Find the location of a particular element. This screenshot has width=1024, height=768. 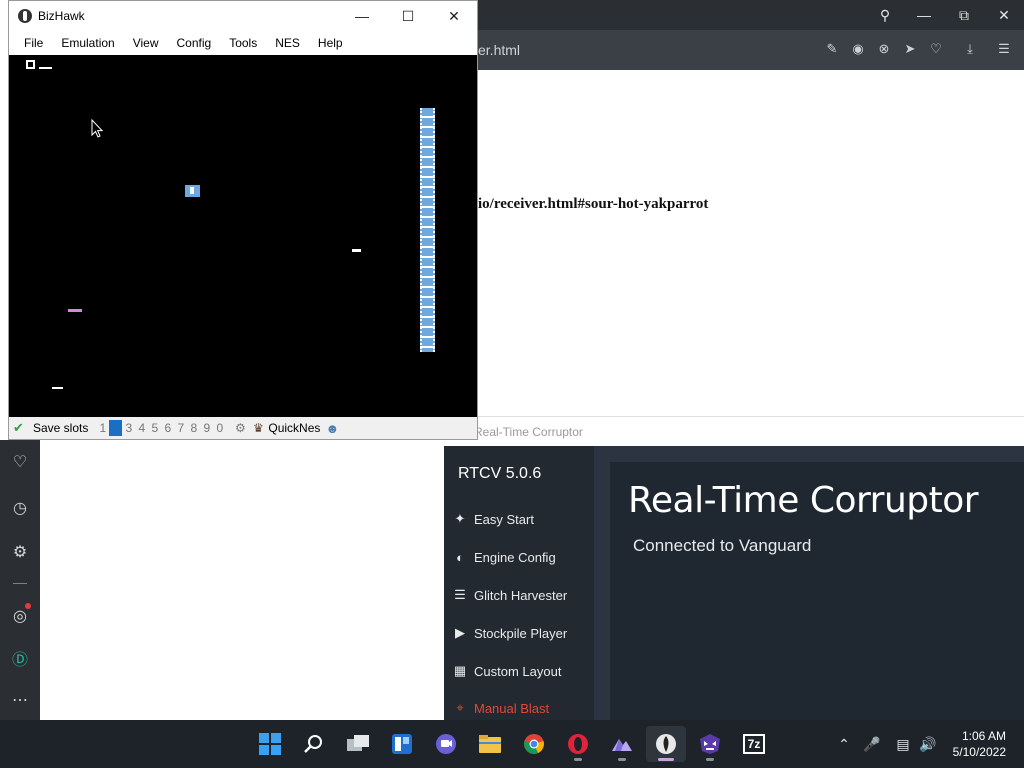

rtcv-titlebar: Real-Time Corruptor is located at coordinates (734, 431).